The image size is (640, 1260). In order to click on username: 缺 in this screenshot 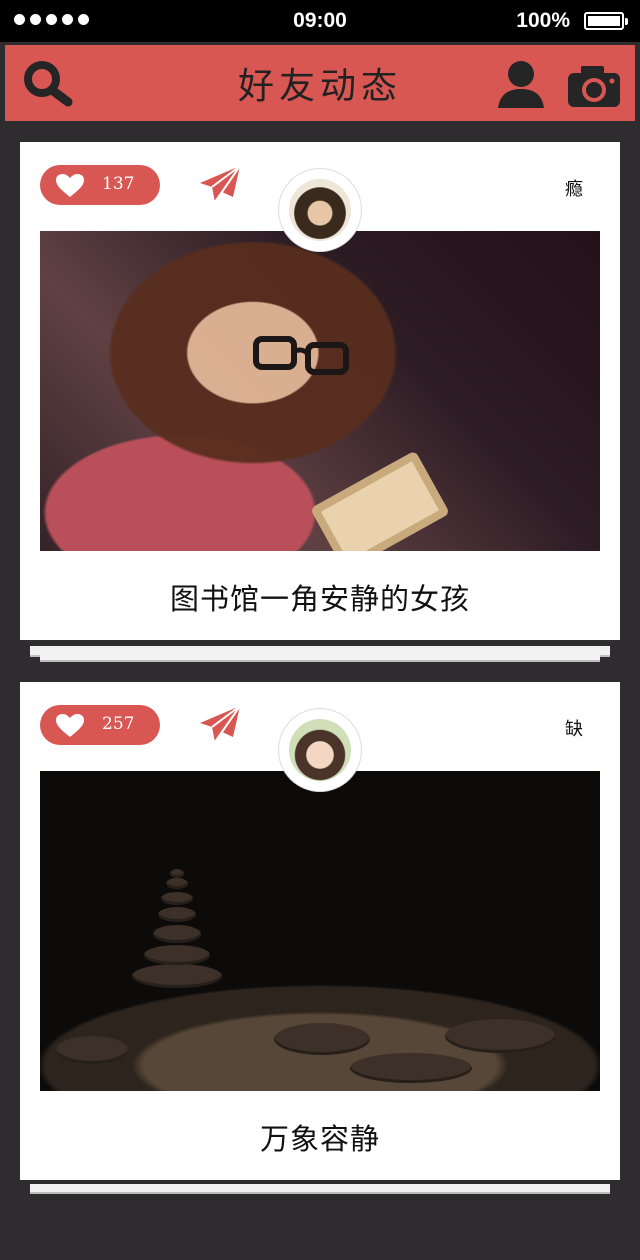, I will do `click(574, 728)`.